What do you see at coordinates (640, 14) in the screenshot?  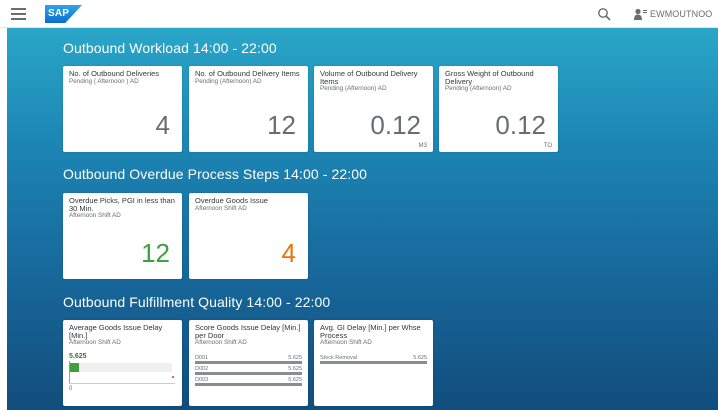 I see `user-icon` at bounding box center [640, 14].